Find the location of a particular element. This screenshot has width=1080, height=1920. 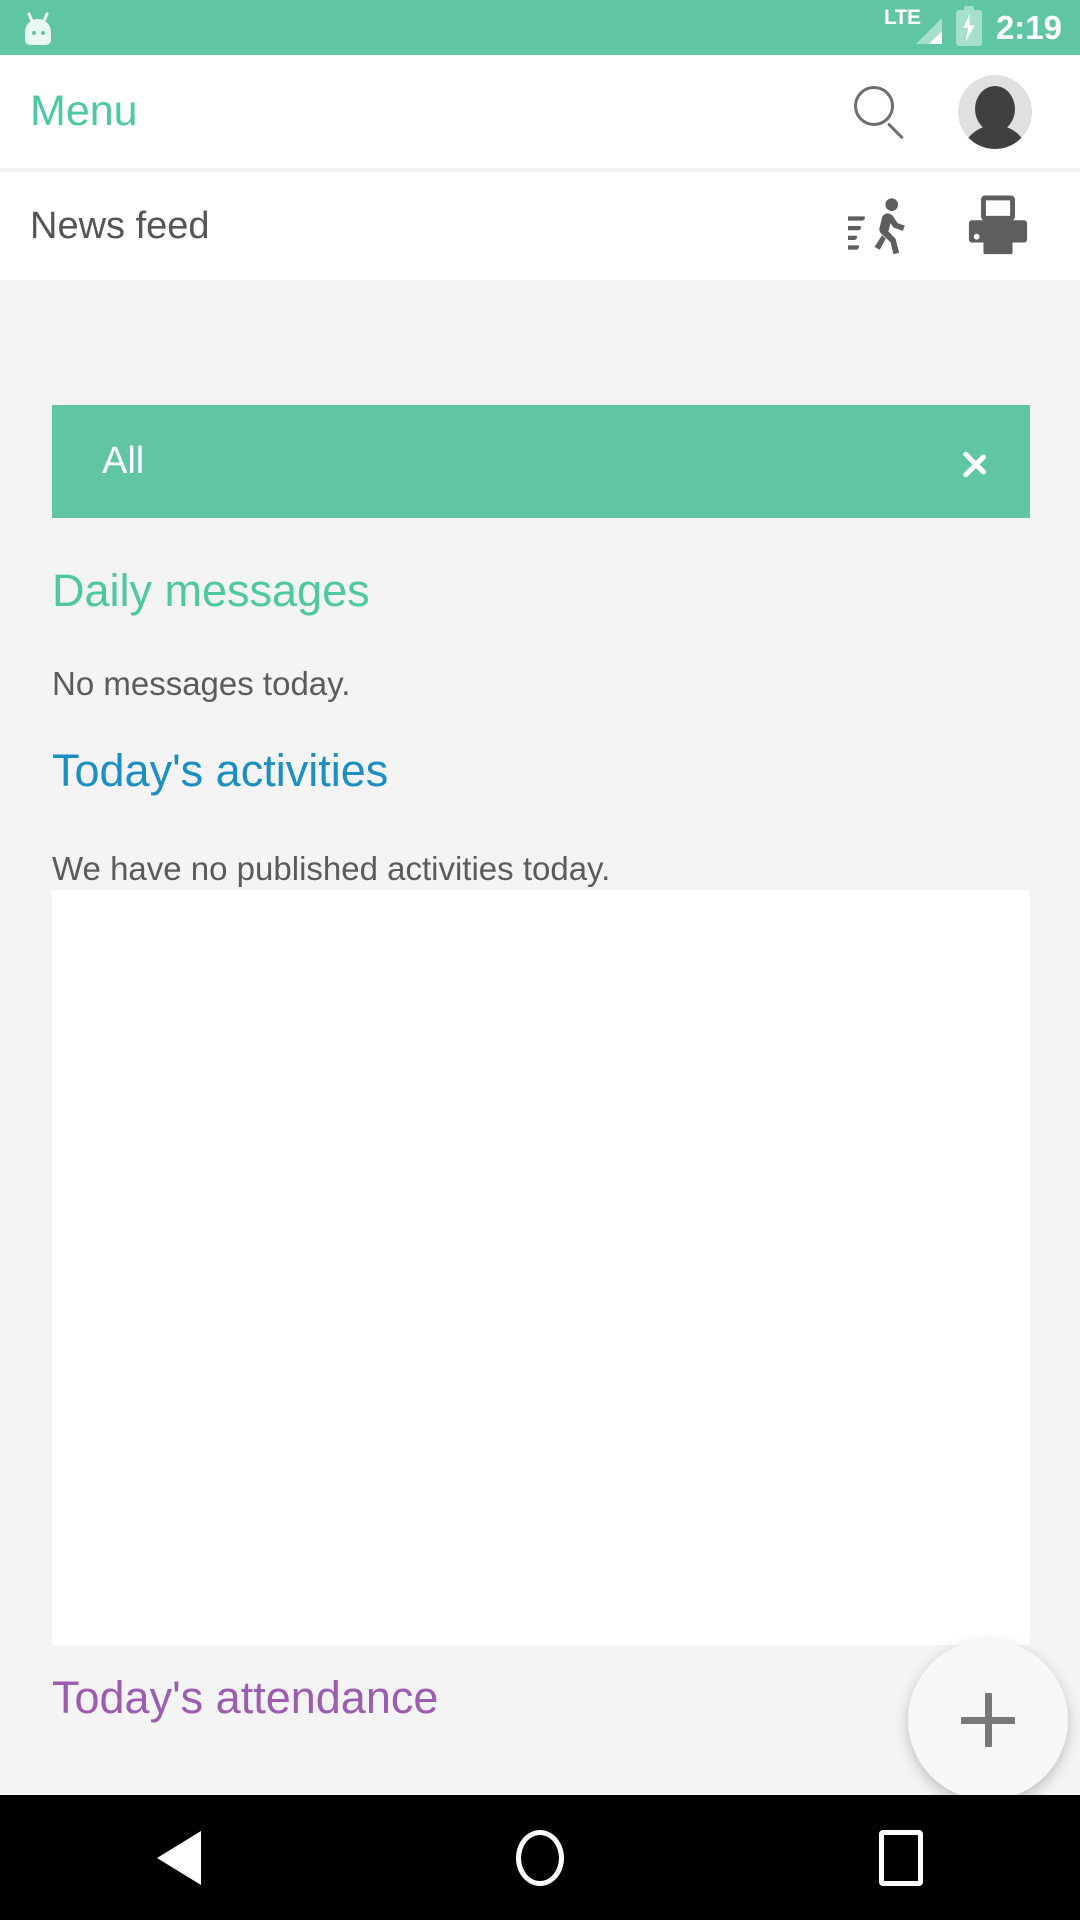

page-title: News feed is located at coordinates (120, 225).